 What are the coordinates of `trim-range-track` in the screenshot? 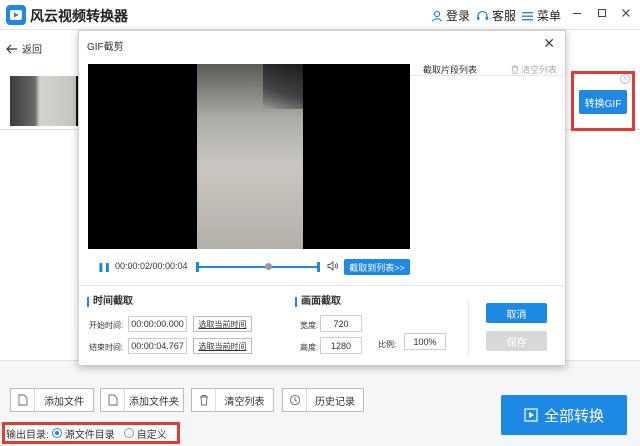 It's located at (258, 267).